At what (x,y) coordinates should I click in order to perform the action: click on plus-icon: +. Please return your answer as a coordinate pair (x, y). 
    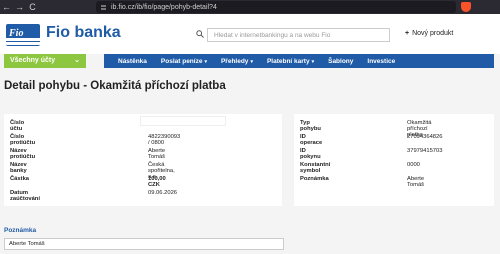
    Looking at the image, I should click on (407, 33).